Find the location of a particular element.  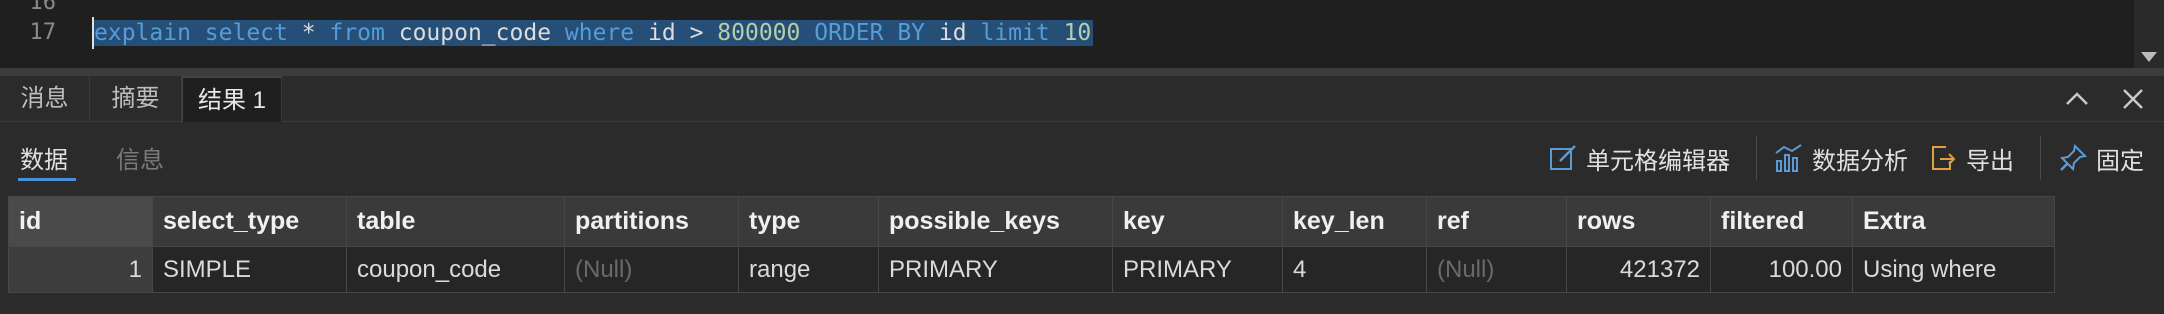

active-subtab-indicator is located at coordinates (47, 179).